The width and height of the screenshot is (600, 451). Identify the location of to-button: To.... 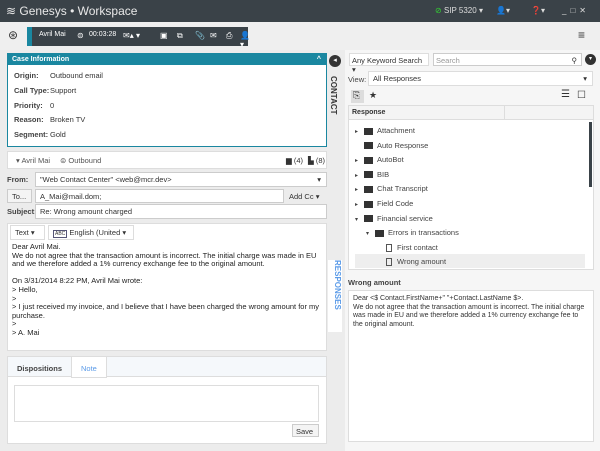
(19, 196).